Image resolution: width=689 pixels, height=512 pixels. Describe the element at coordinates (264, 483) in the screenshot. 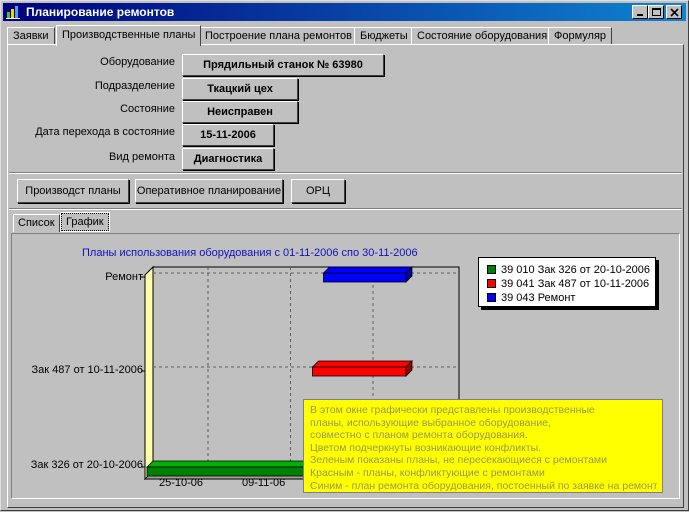

I see `x-tick-label: 09-11-06` at that location.